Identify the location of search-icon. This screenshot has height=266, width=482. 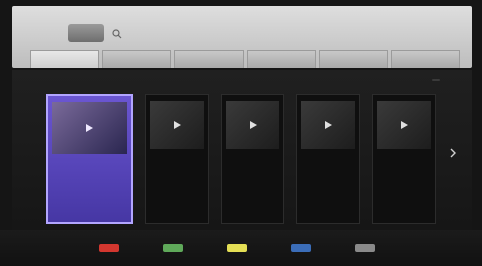
(117, 34).